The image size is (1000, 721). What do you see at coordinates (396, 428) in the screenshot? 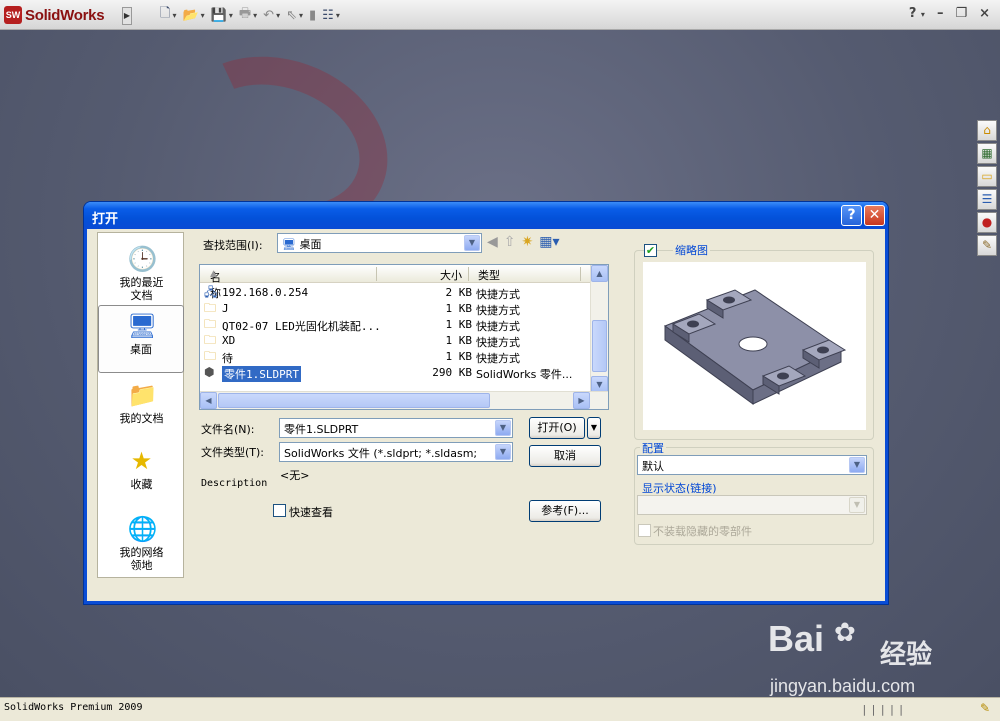
I see `file-name-input: 零件1.SLDPRT ▼` at bounding box center [396, 428].